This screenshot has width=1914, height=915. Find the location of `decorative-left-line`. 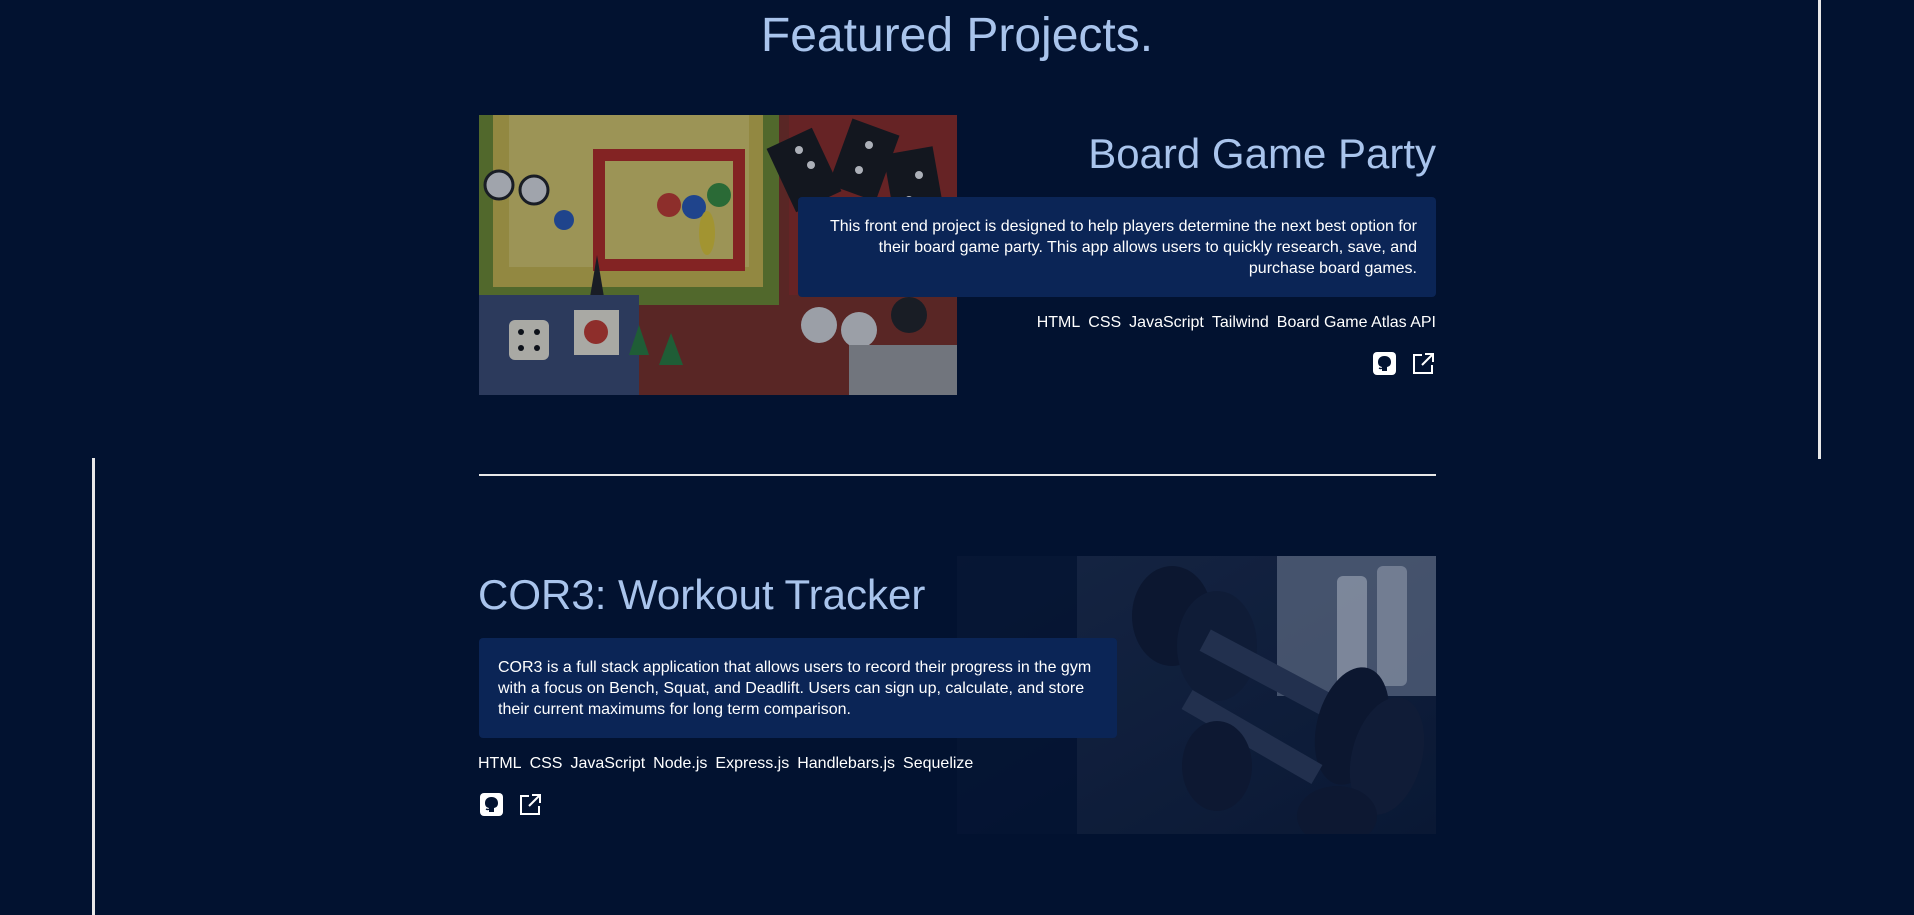

decorative-left-line is located at coordinates (93, 686).